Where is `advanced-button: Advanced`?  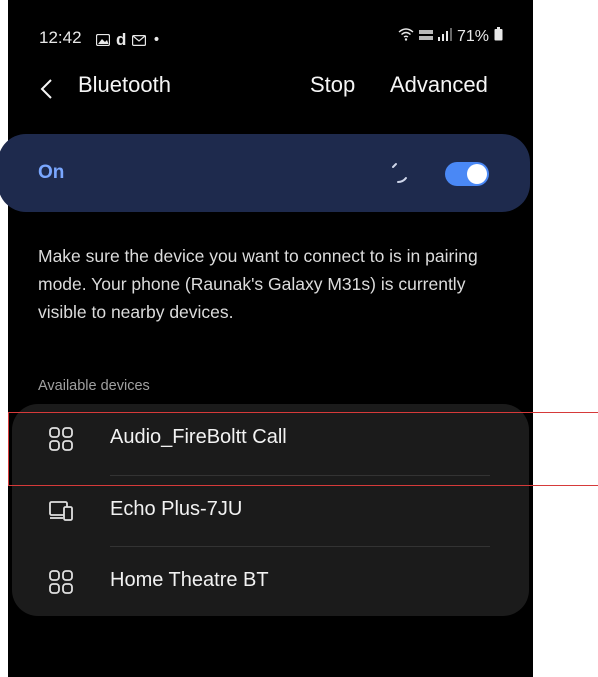 advanced-button: Advanced is located at coordinates (439, 85).